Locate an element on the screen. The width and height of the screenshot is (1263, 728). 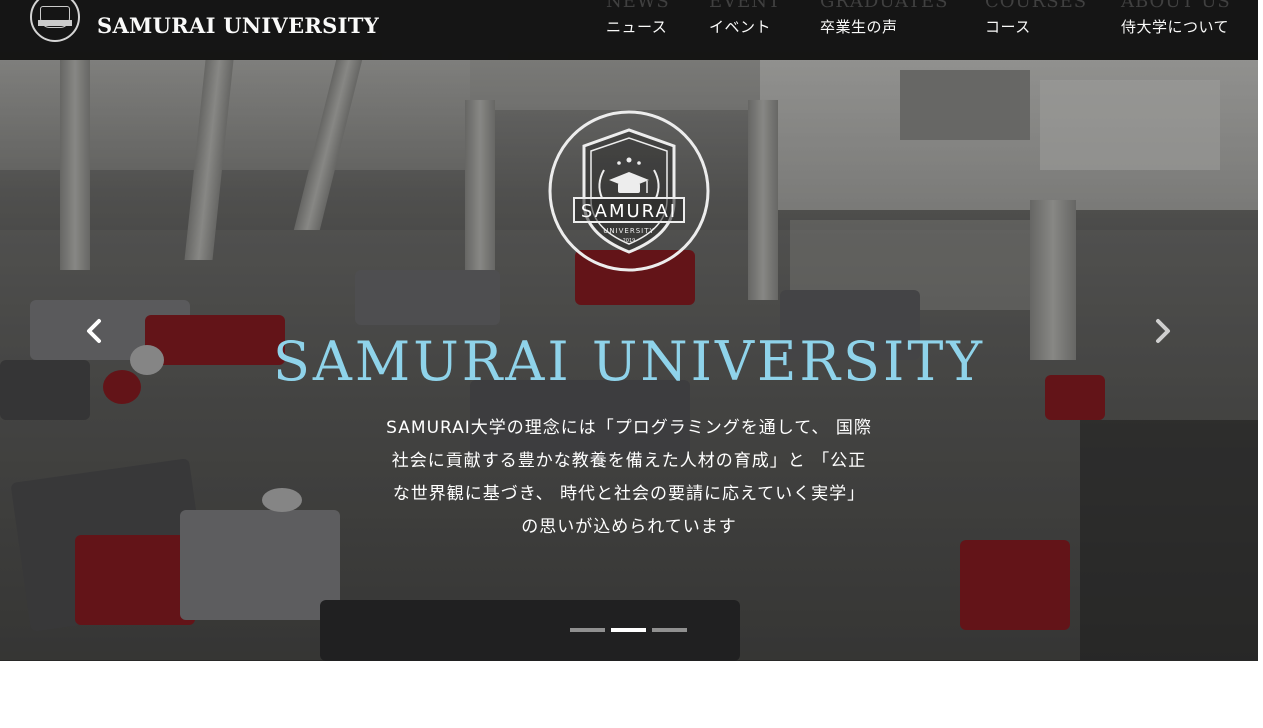
nav-item-ja-label: イベント is located at coordinates (740, 27).